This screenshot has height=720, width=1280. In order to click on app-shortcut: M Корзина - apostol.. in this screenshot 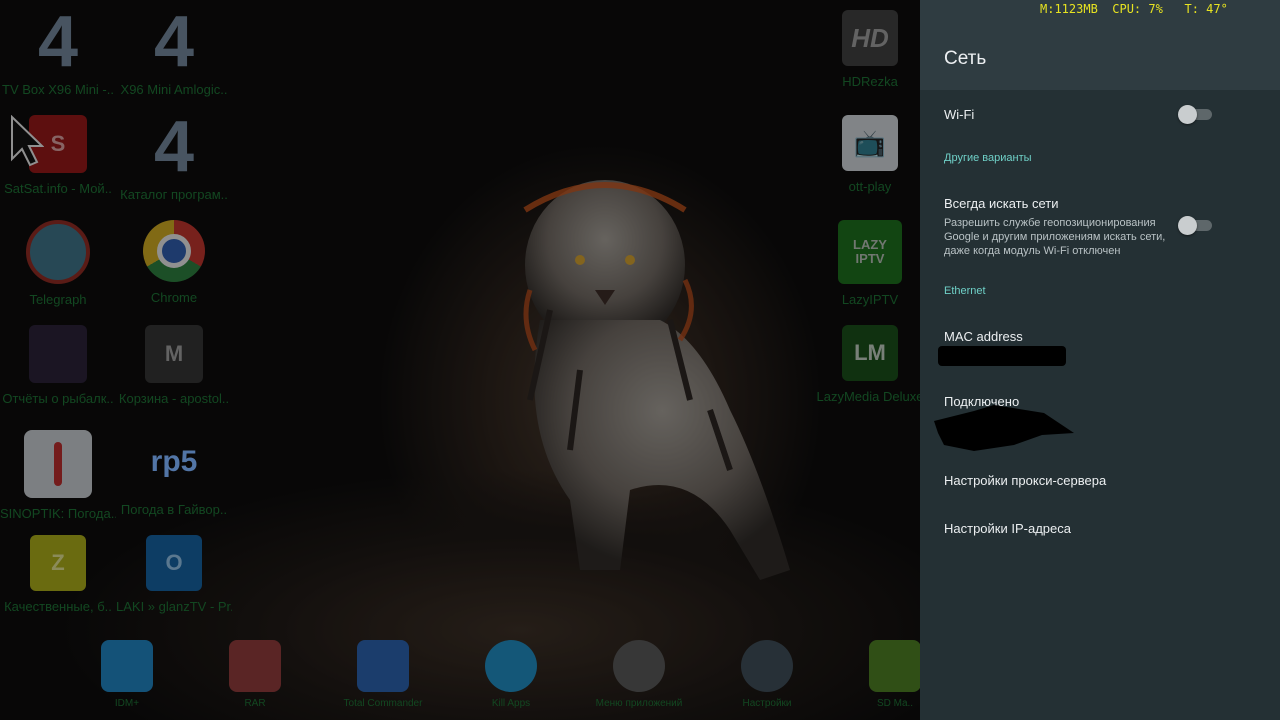, I will do `click(174, 365)`.